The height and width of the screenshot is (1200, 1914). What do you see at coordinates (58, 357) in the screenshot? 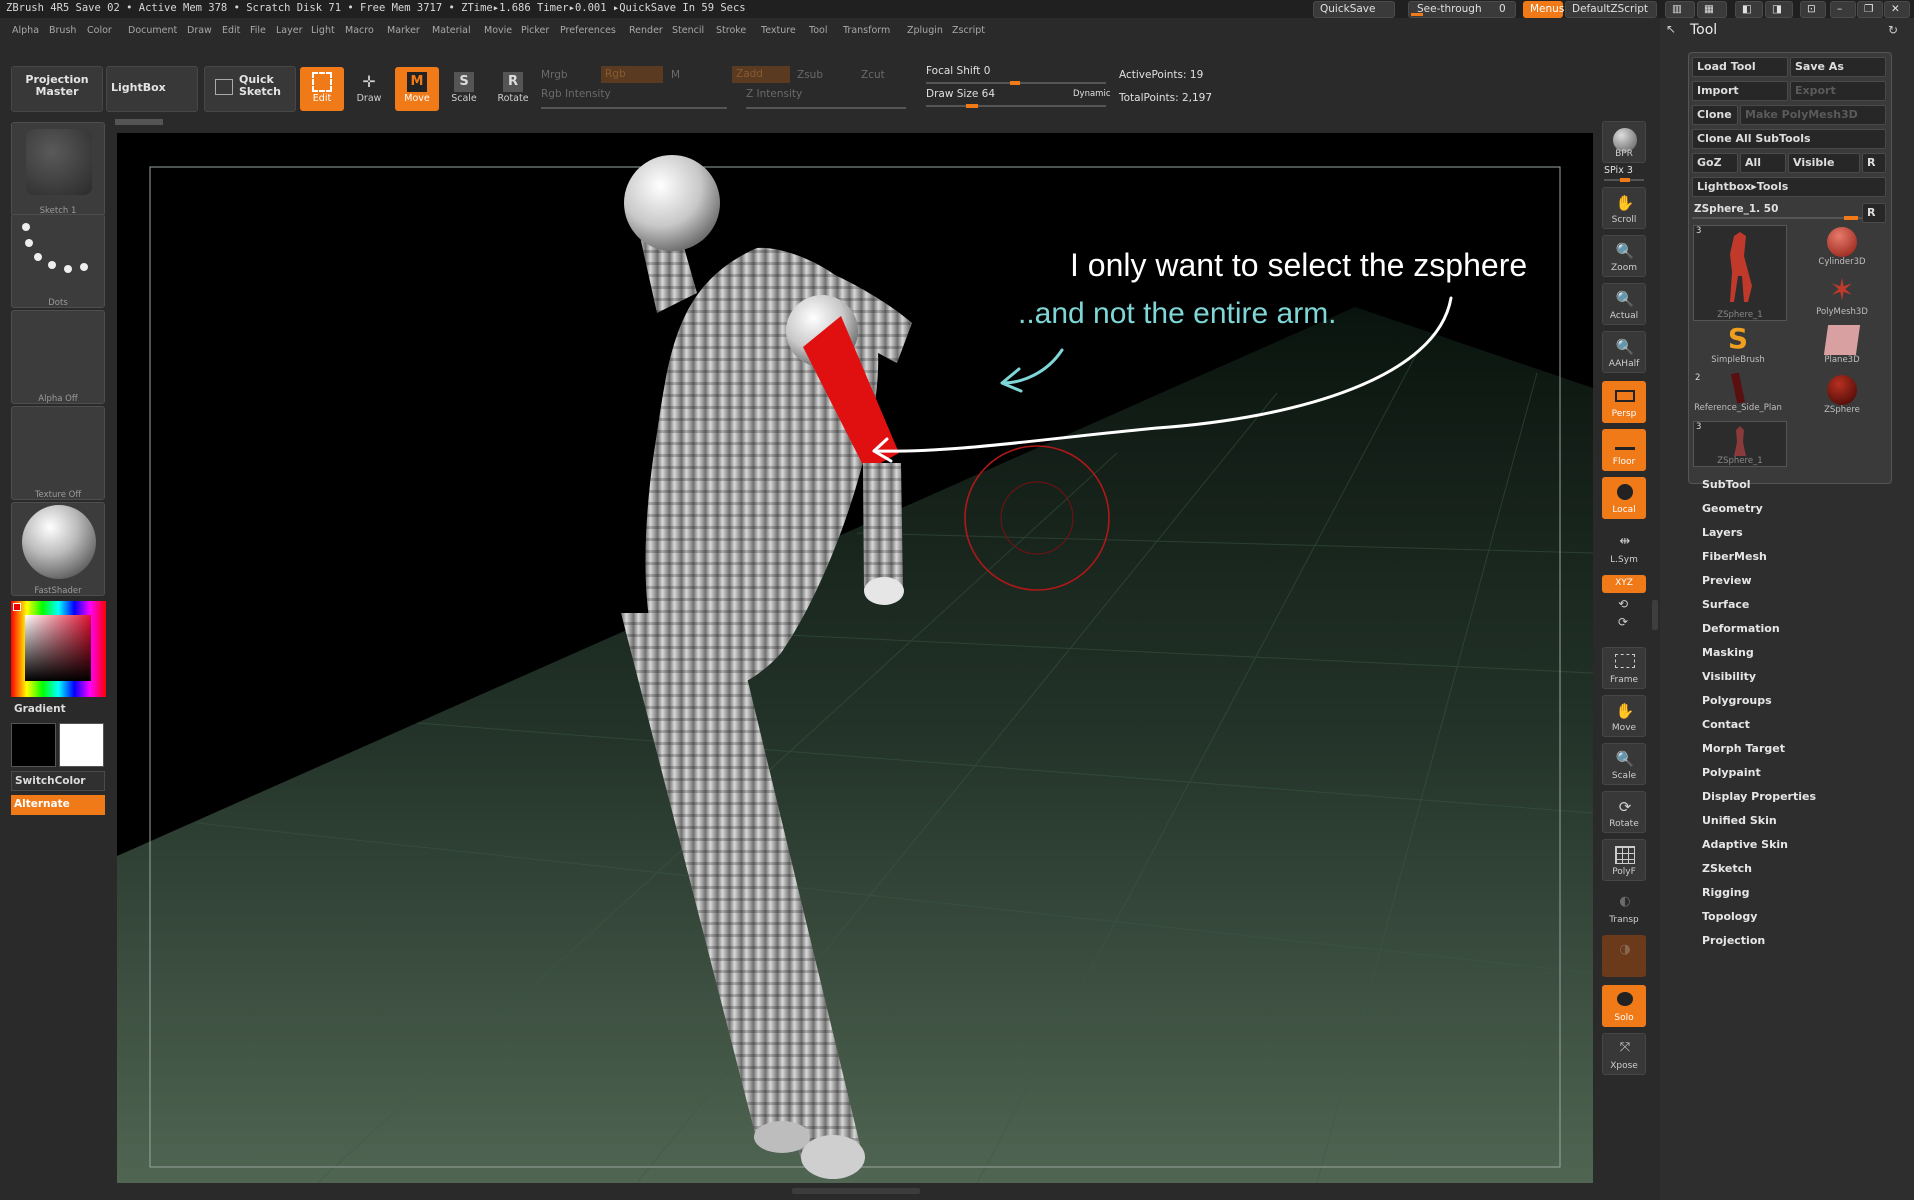
I see `alpha-thumbnail: Alpha Off` at bounding box center [58, 357].